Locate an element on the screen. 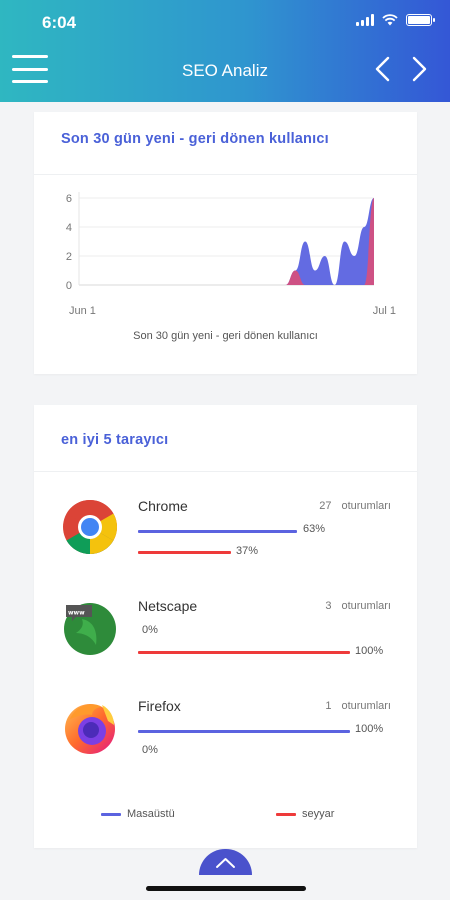 The image size is (450, 900). scroll-to-top-button is located at coordinates (225, 862).